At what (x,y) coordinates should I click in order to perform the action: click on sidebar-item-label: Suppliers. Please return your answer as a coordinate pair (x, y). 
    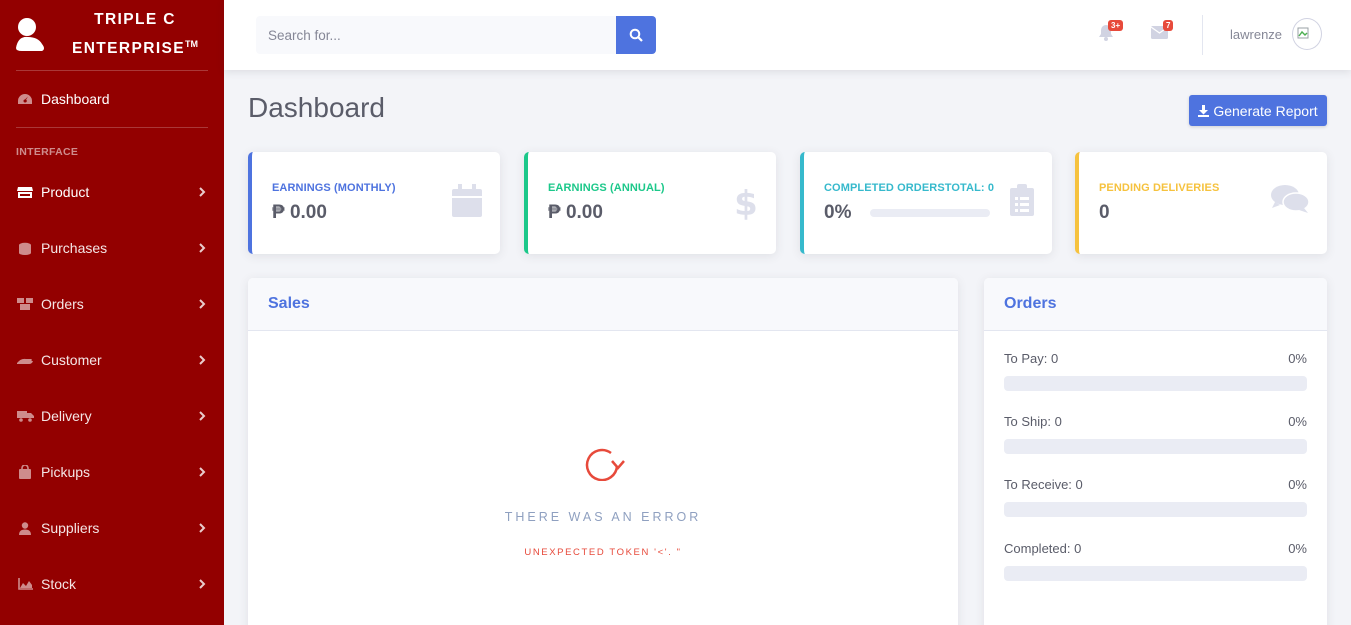
    Looking at the image, I should click on (70, 528).